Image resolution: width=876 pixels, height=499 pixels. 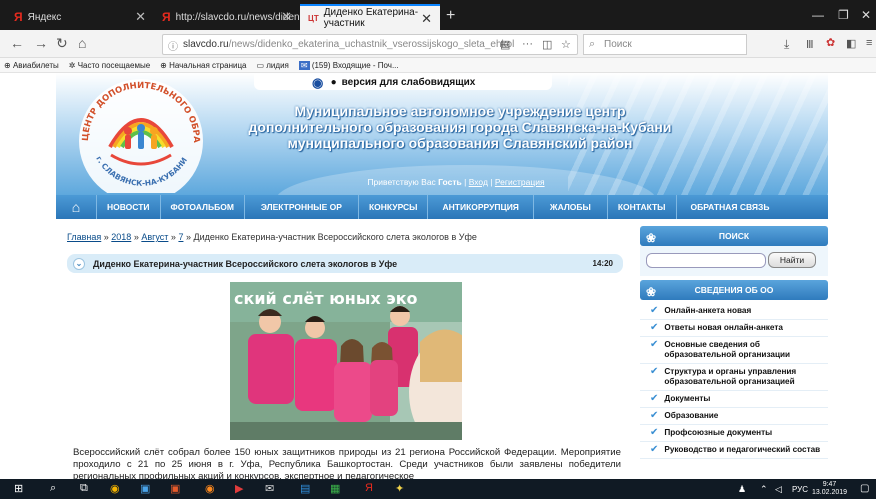 I want to click on breadcrumb-link: Август, so click(x=154, y=237).